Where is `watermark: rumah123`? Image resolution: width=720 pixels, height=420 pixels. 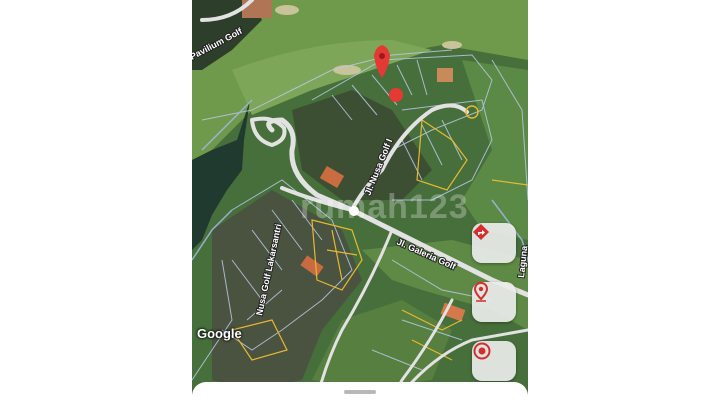 watermark: rumah123 is located at coordinates (384, 207).